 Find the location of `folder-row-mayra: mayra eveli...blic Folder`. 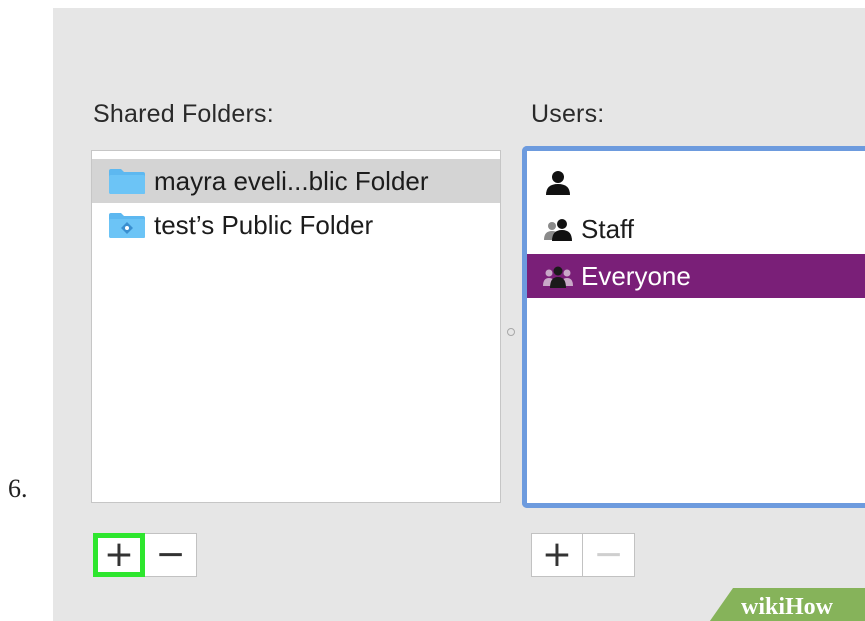

folder-row-mayra: mayra eveli...blic Folder is located at coordinates (296, 181).